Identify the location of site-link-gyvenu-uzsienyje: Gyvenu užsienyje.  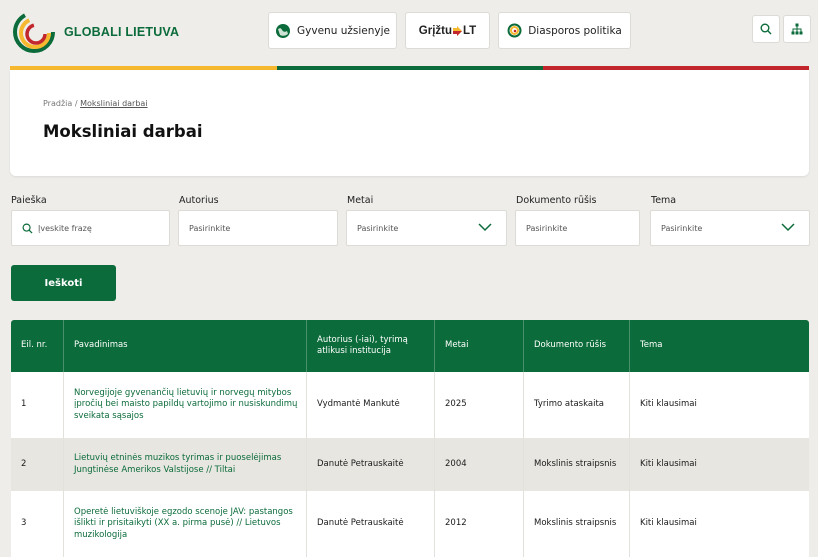
(332, 30).